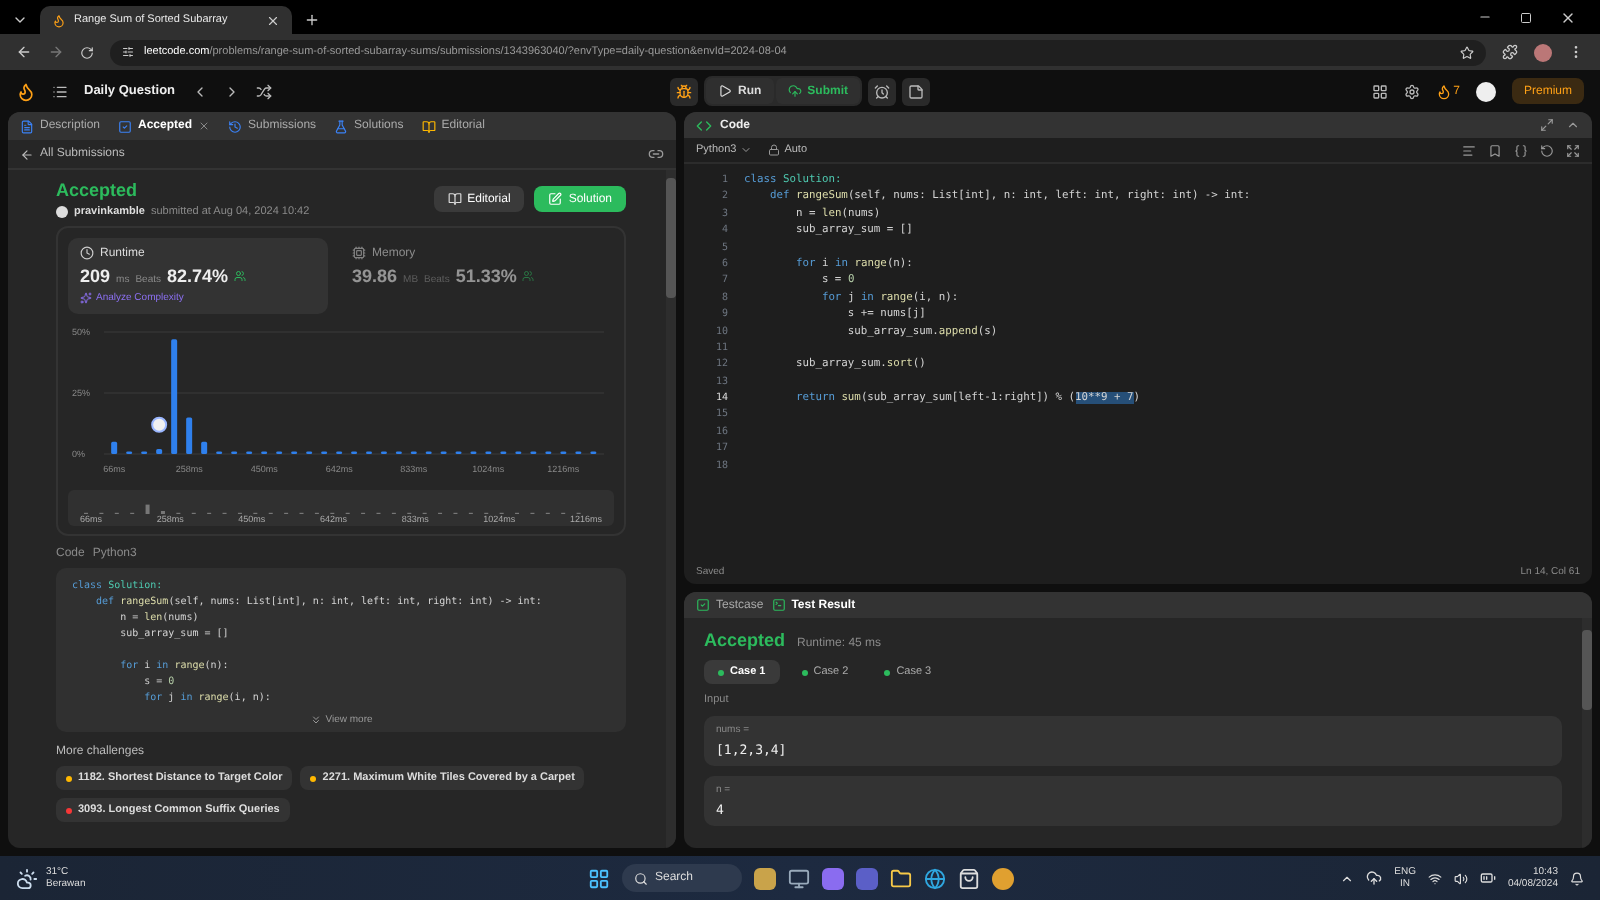  Describe the element at coordinates (87, 253) in the screenshot. I see `clock-icon` at that location.